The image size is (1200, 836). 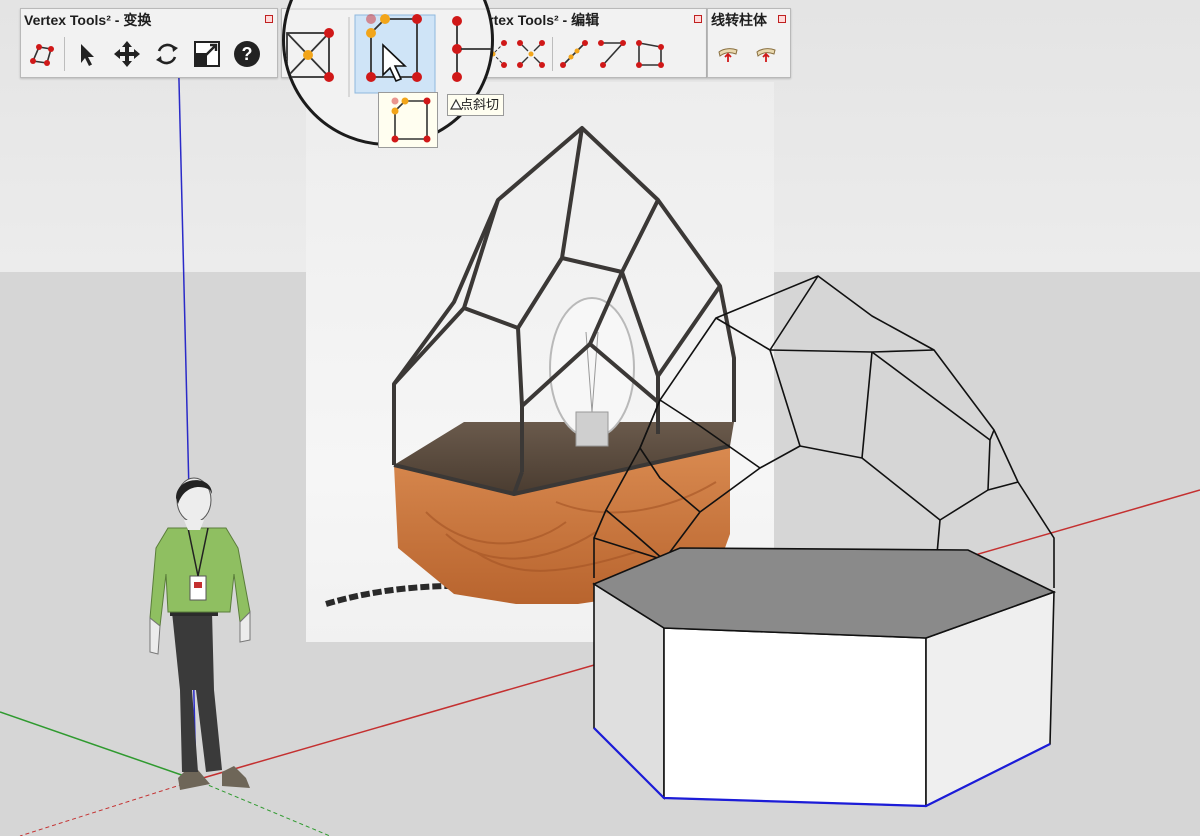 I want to click on select-button, so click(x=87, y=54).